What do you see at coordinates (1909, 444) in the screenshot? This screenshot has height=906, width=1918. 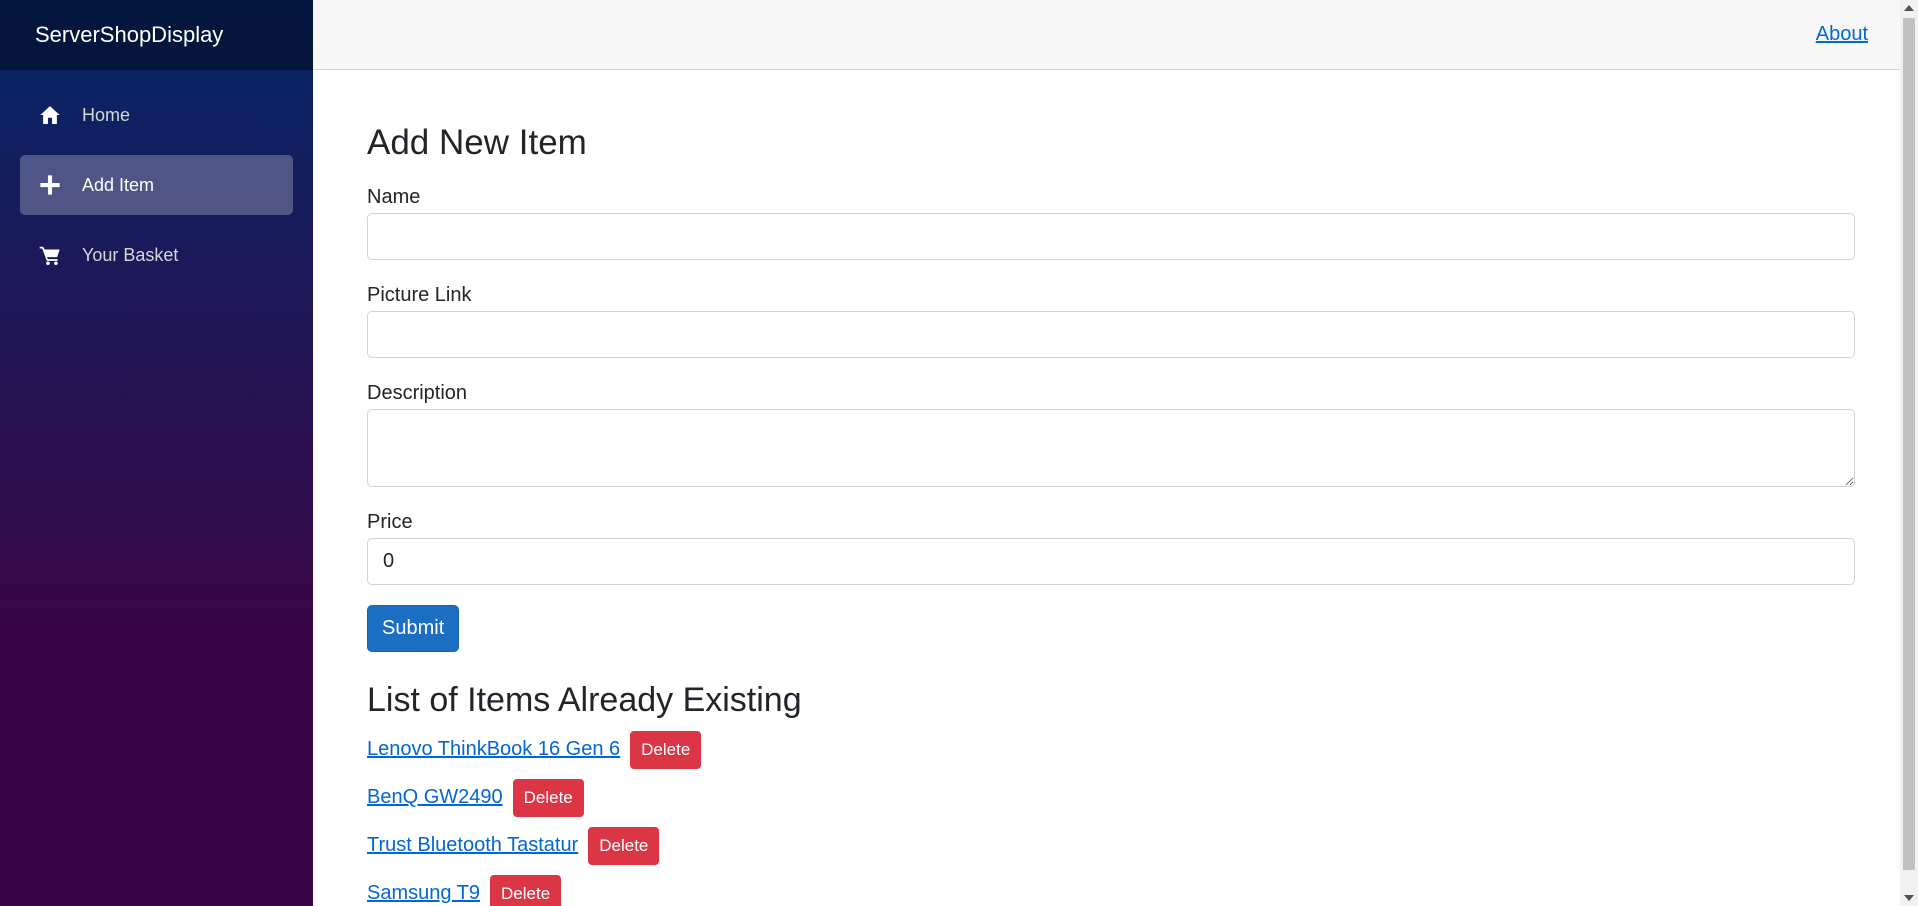 I see `scroll-thumb` at bounding box center [1909, 444].